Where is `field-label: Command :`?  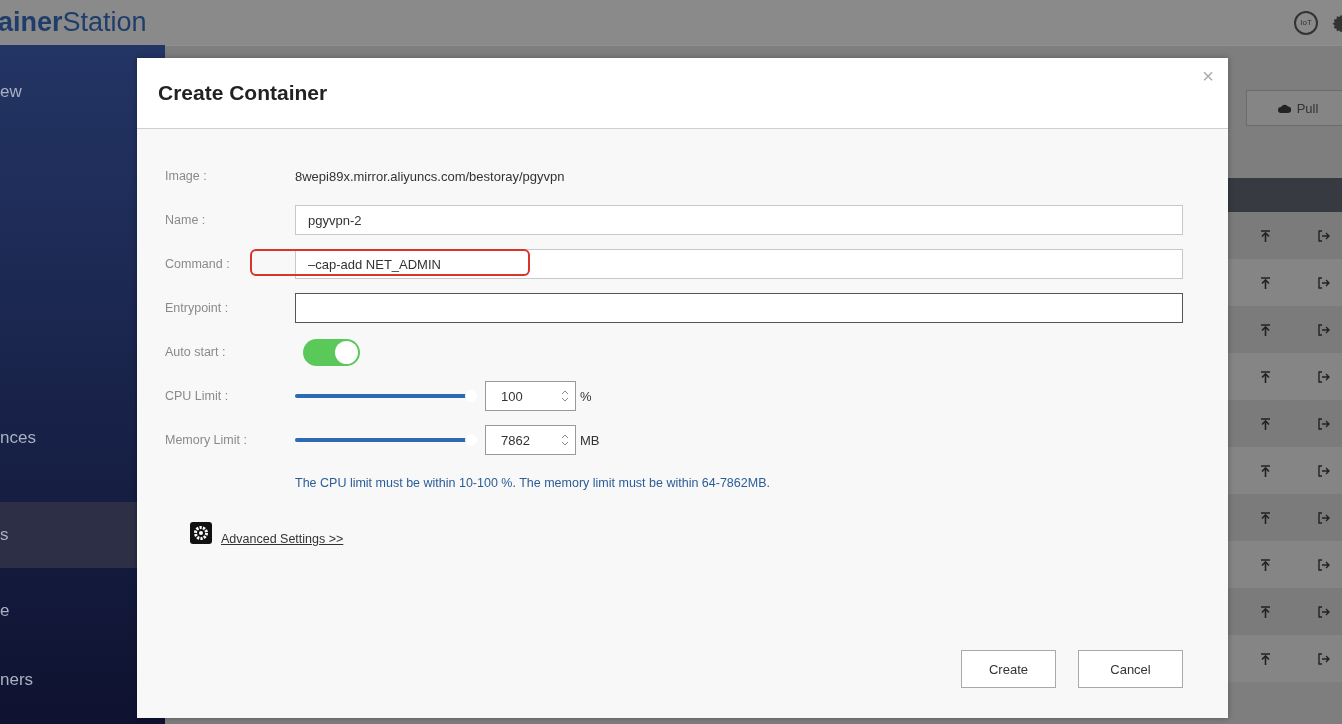 field-label: Command : is located at coordinates (198, 264).